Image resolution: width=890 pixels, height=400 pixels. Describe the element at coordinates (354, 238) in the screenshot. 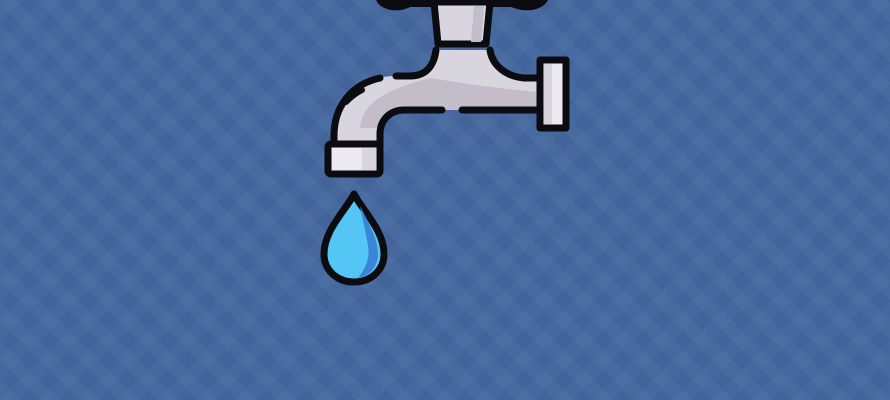

I see `water-drop-icon` at that location.